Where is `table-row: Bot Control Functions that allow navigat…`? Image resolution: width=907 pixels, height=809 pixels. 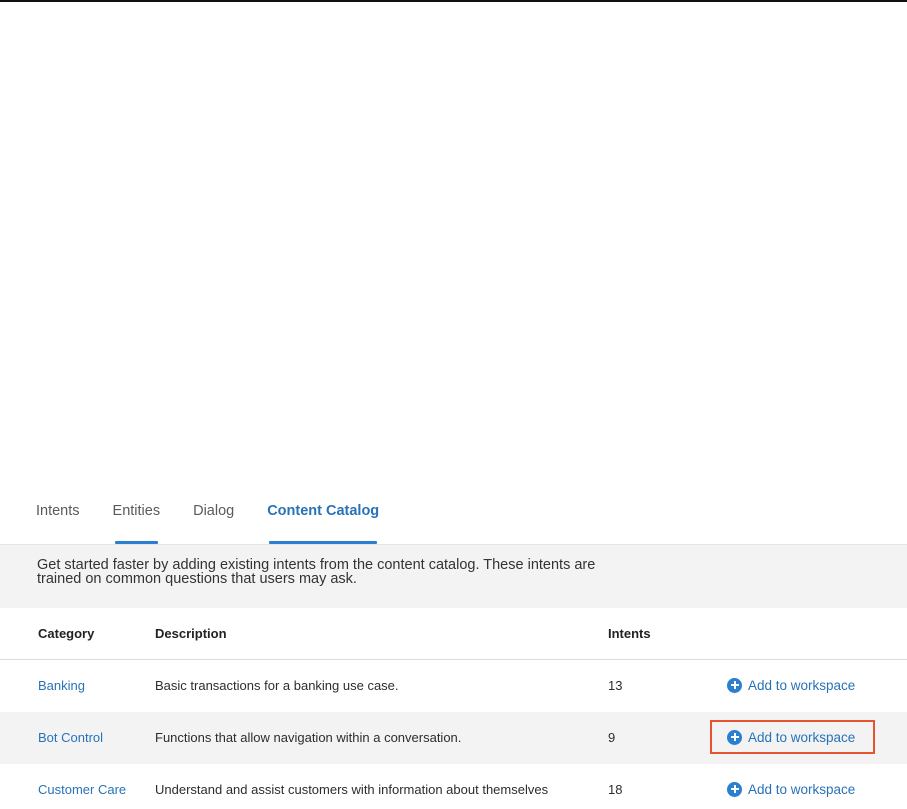 table-row: Bot Control Functions that allow navigat… is located at coordinates (453, 738).